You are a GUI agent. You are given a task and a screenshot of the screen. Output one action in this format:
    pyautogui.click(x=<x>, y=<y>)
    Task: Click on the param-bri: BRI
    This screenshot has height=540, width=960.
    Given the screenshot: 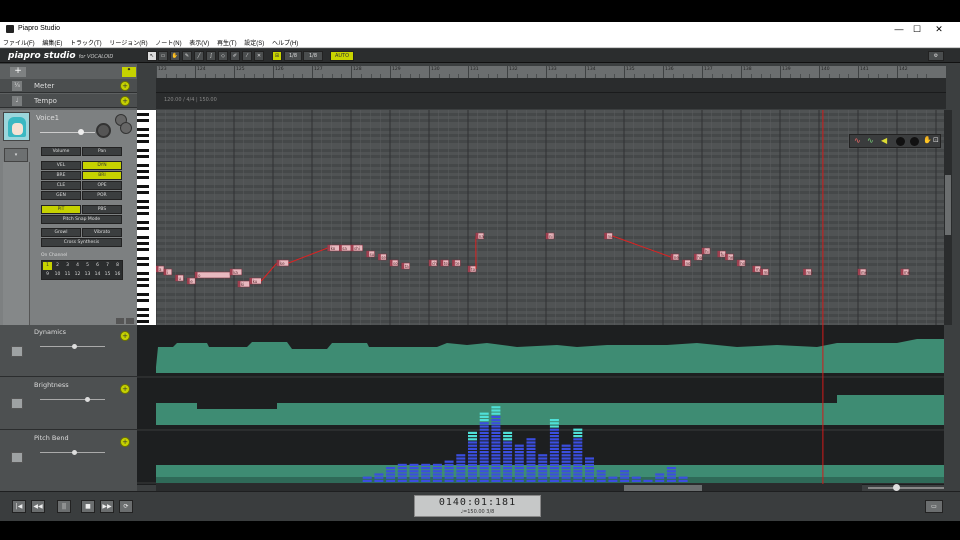 What is the action you would take?
    pyautogui.click(x=102, y=175)
    